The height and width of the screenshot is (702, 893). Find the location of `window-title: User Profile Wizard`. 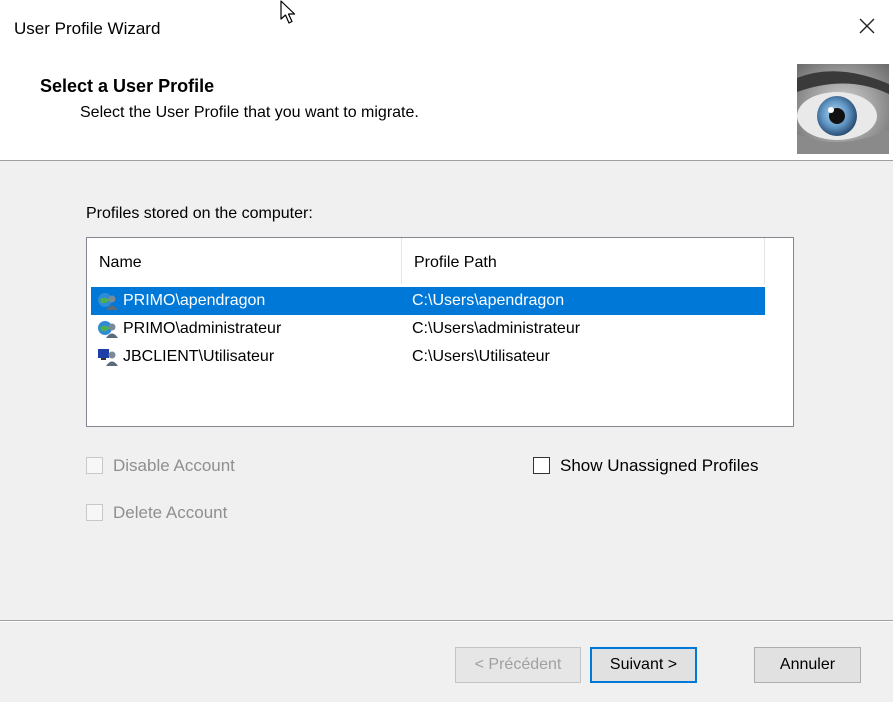

window-title: User Profile Wizard is located at coordinates (87, 28).